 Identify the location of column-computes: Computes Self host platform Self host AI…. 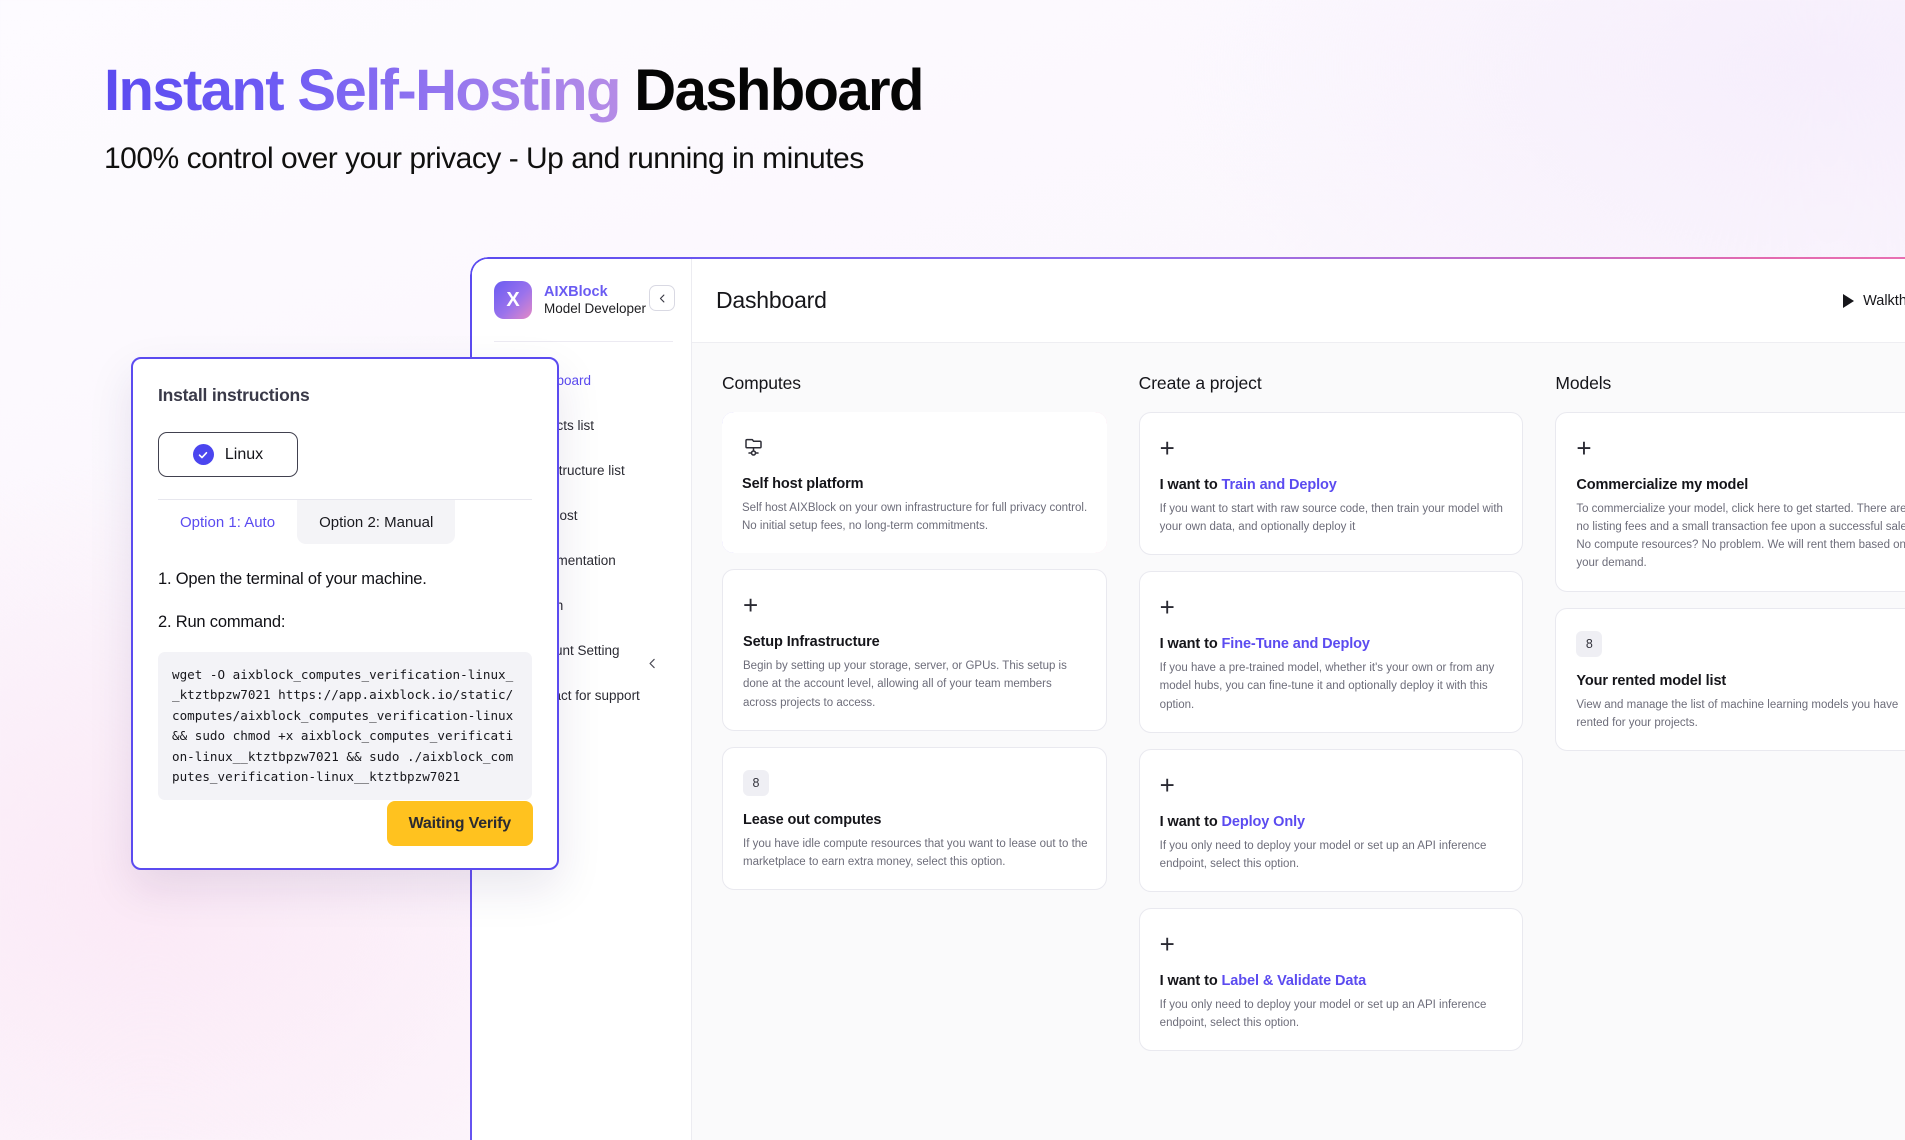
(914, 720).